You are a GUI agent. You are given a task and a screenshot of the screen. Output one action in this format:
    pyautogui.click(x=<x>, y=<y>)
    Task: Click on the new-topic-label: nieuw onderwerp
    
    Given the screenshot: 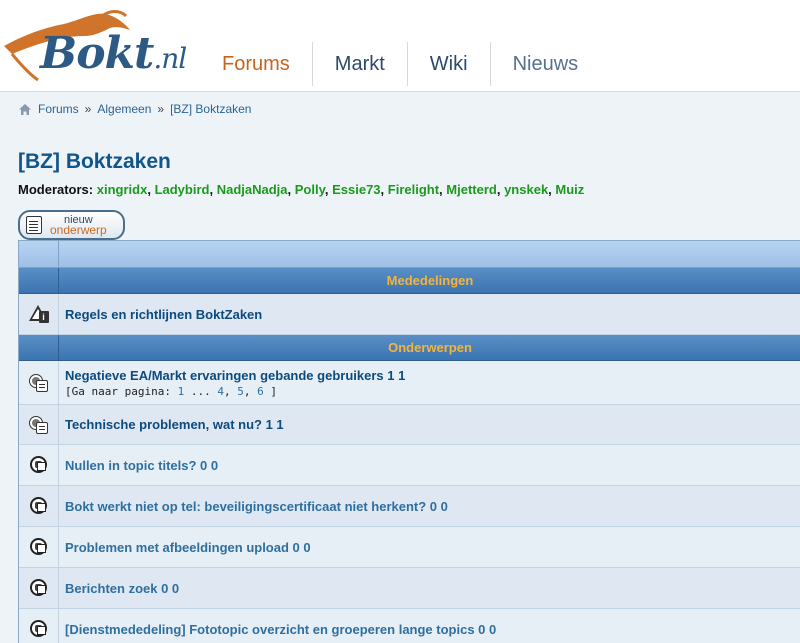 What is the action you would take?
    pyautogui.click(x=78, y=225)
    